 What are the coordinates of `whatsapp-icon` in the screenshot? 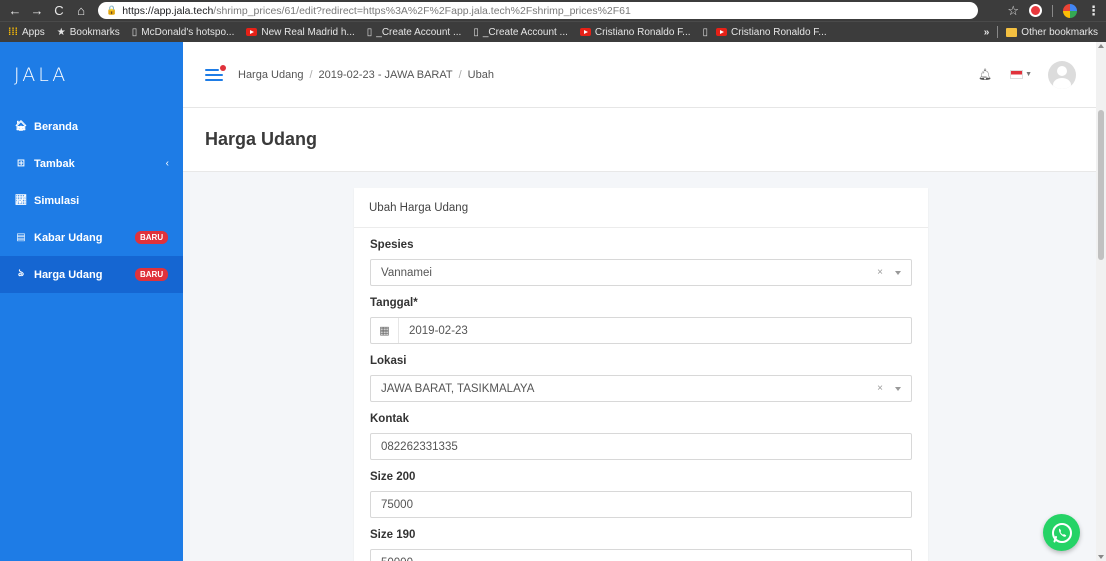 It's located at (1061, 532).